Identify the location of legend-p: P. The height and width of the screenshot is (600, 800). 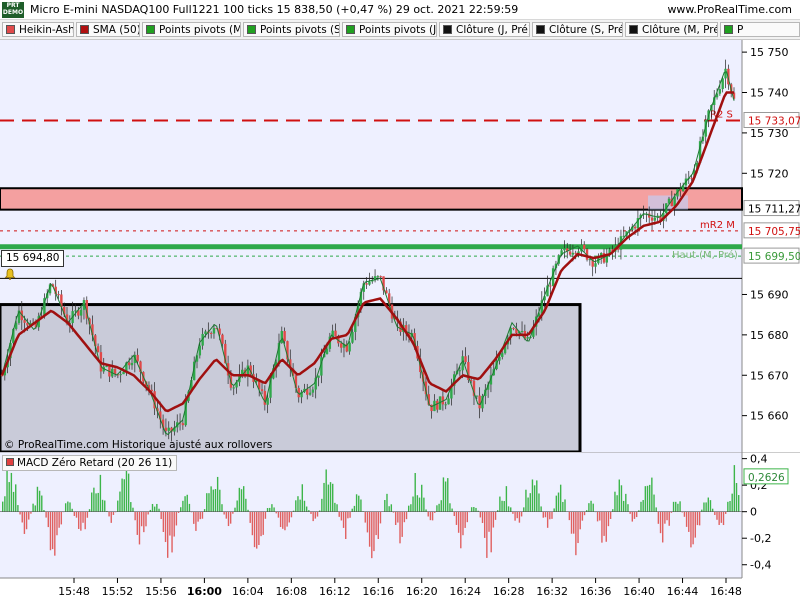
(760, 29).